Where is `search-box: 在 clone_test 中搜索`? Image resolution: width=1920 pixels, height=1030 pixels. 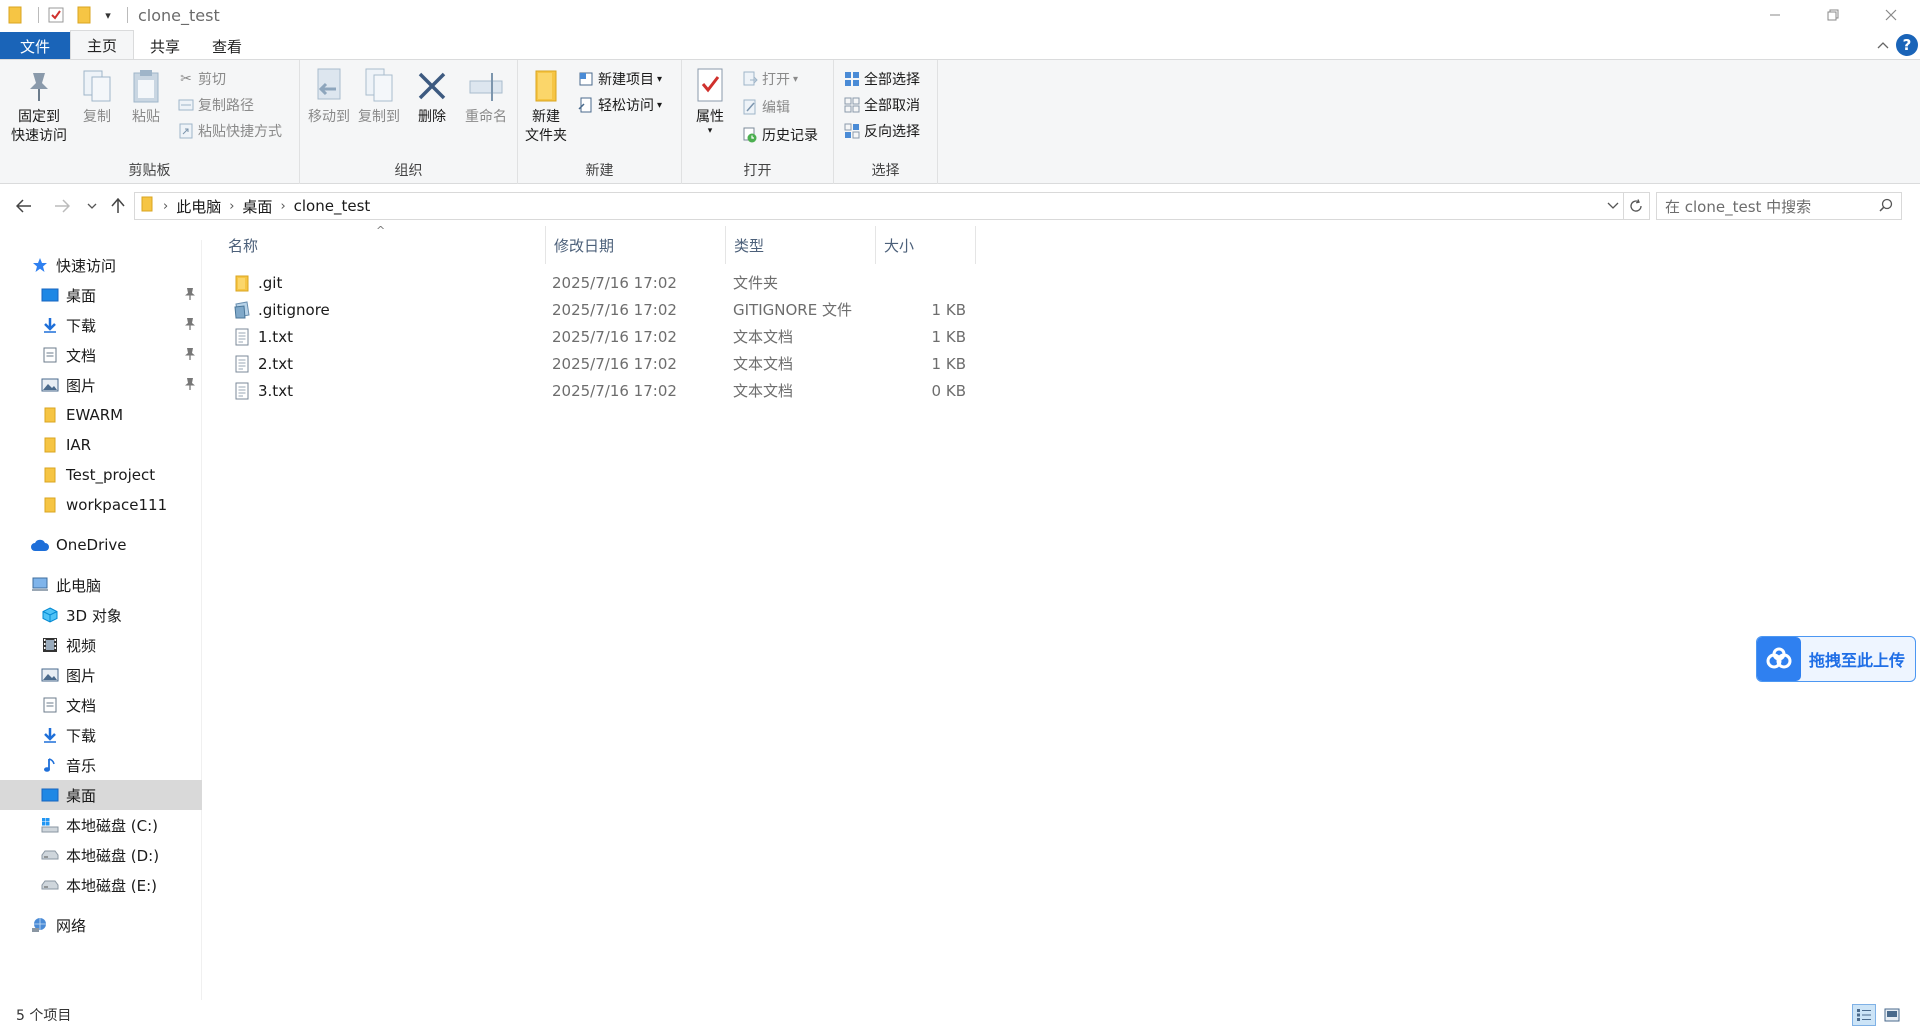
search-box: 在 clone_test 中搜索 is located at coordinates (1779, 206).